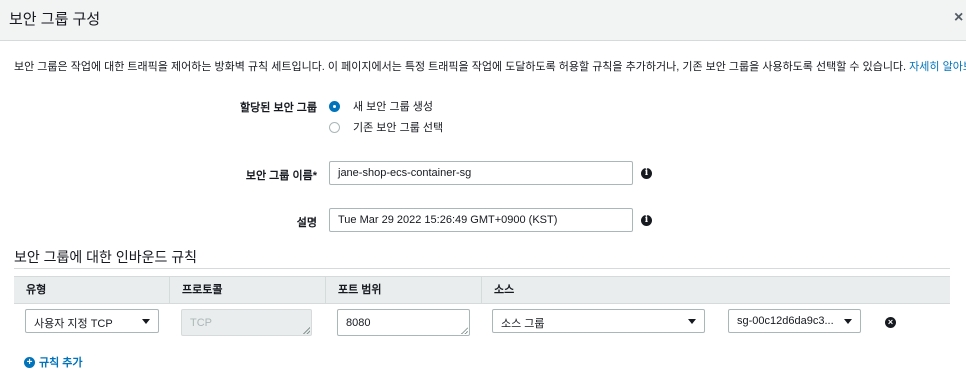  What do you see at coordinates (483, 20) in the screenshot?
I see `modal-header: 보안 그룹 구성 ×` at bounding box center [483, 20].